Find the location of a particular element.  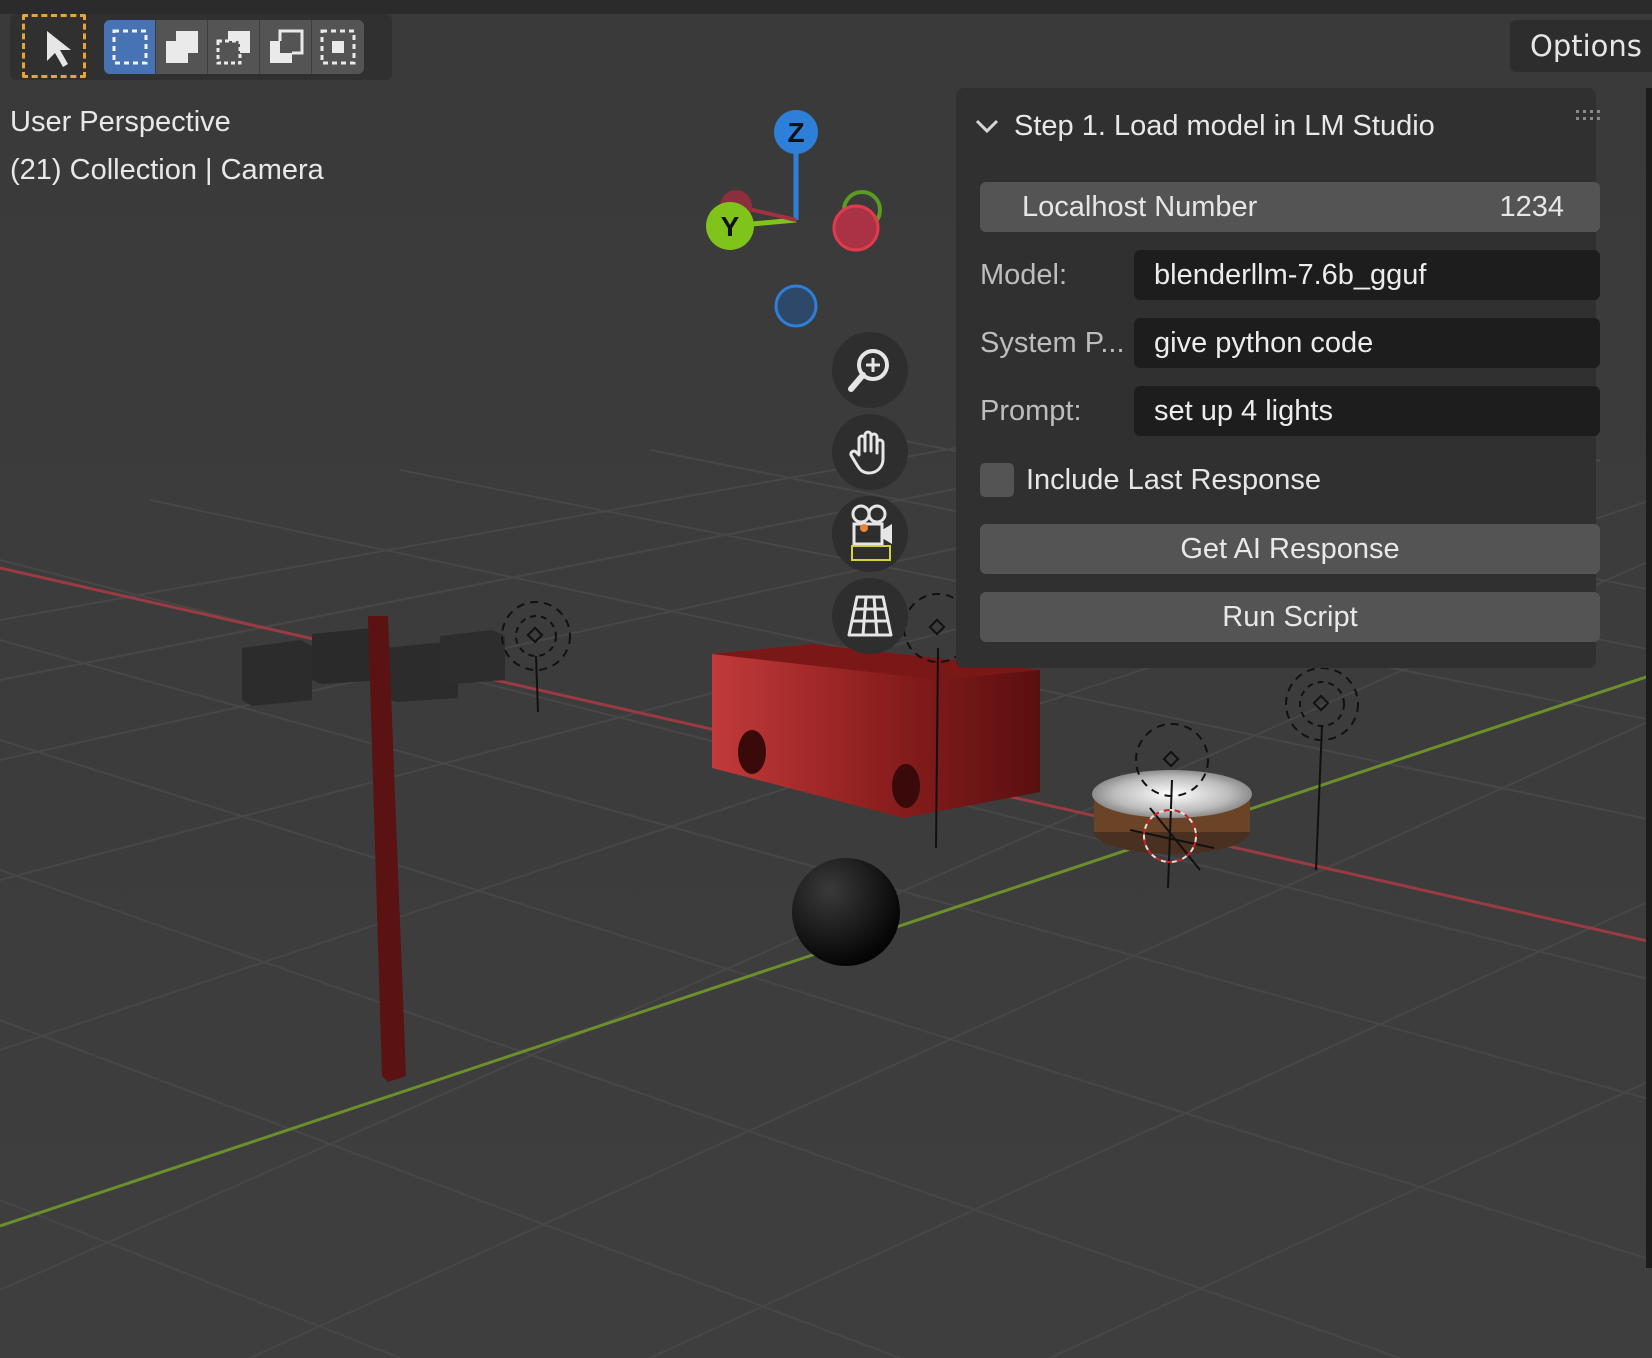

get-ai-response-button: Get AI Response is located at coordinates (1290, 549).